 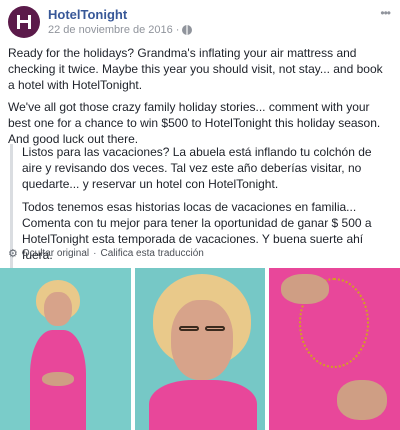 I want to click on post-meta: 22 de noviembre de 2016 ·, so click(x=120, y=30).